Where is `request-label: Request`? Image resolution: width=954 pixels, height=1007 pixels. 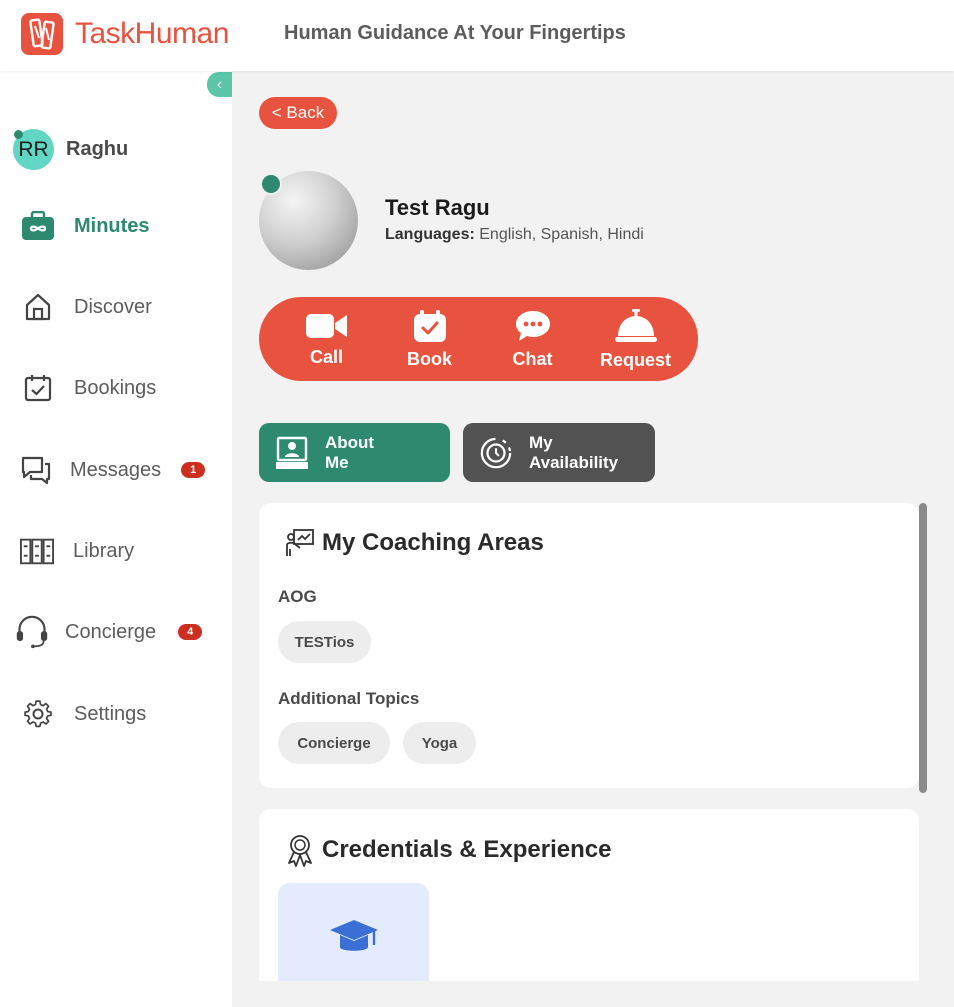 request-label: Request is located at coordinates (635, 359).